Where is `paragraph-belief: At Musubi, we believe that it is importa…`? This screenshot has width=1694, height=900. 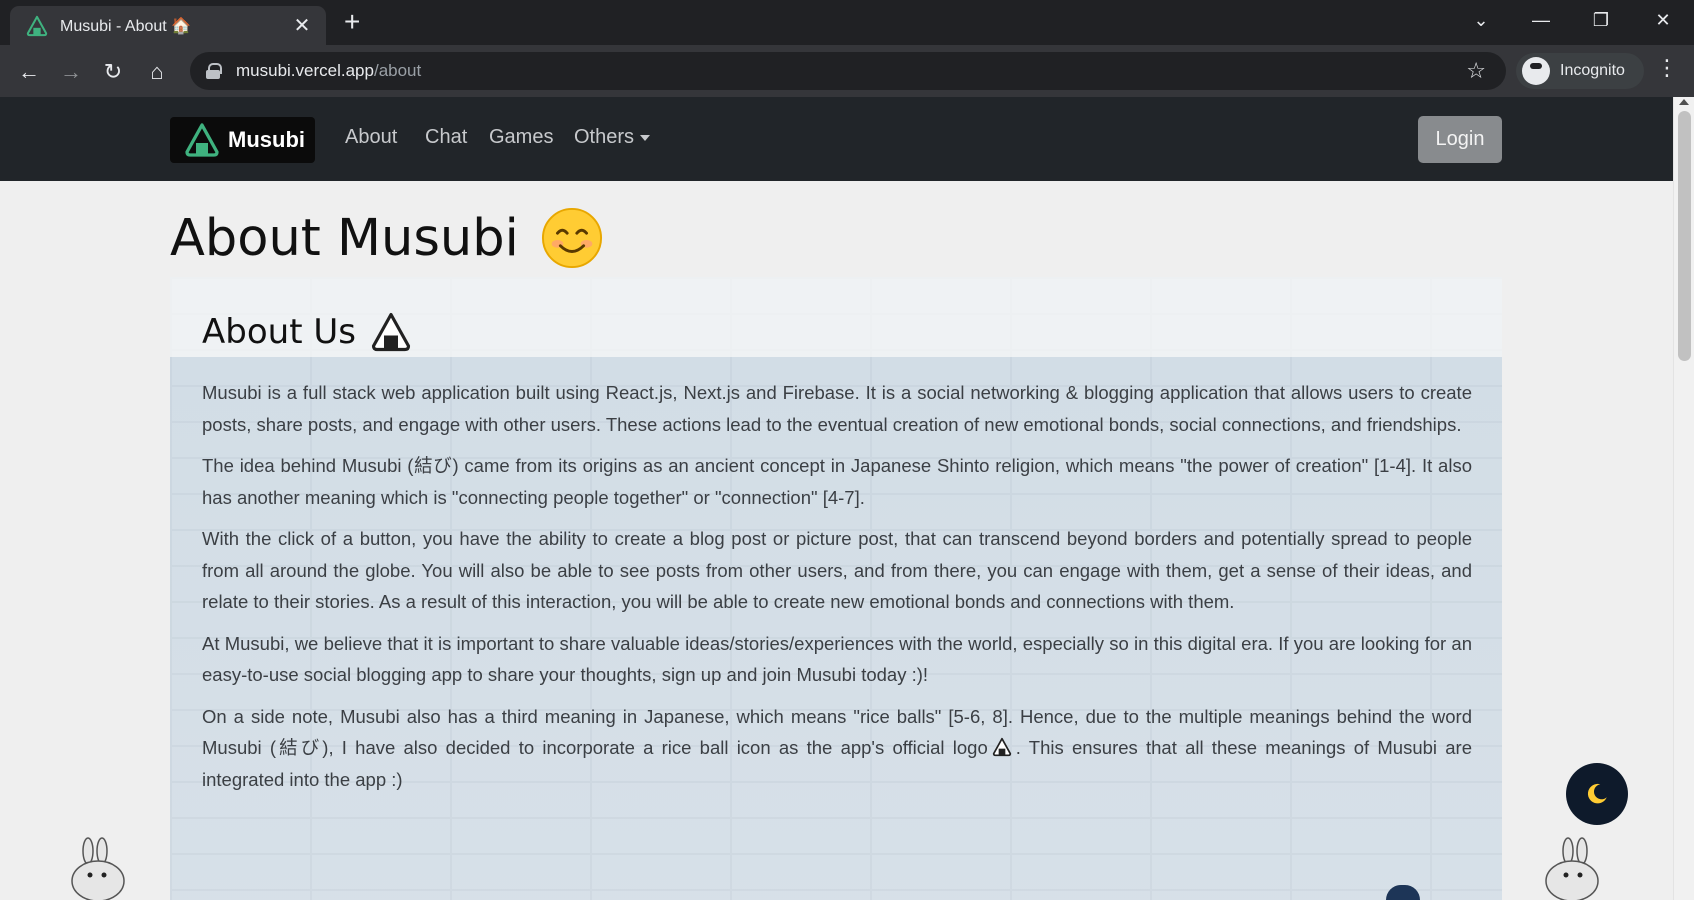
paragraph-belief: At Musubi, we believe that it is importa… is located at coordinates (837, 659).